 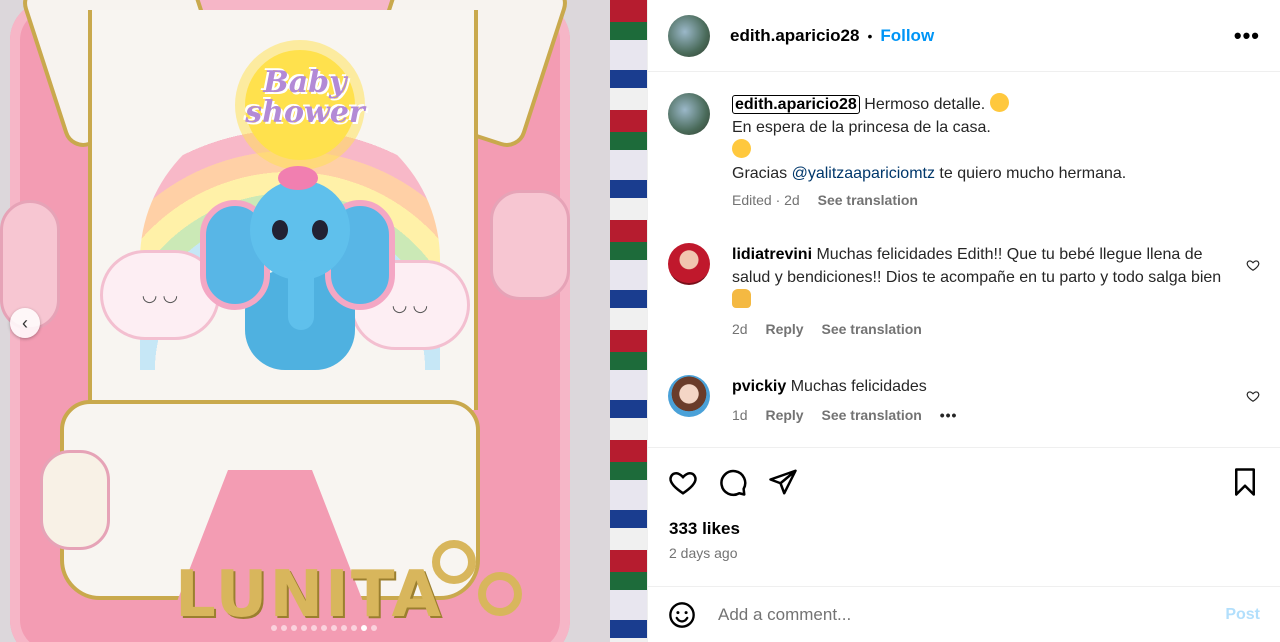 What do you see at coordinates (783, 482) in the screenshot?
I see `share-paper-plane-icon` at bounding box center [783, 482].